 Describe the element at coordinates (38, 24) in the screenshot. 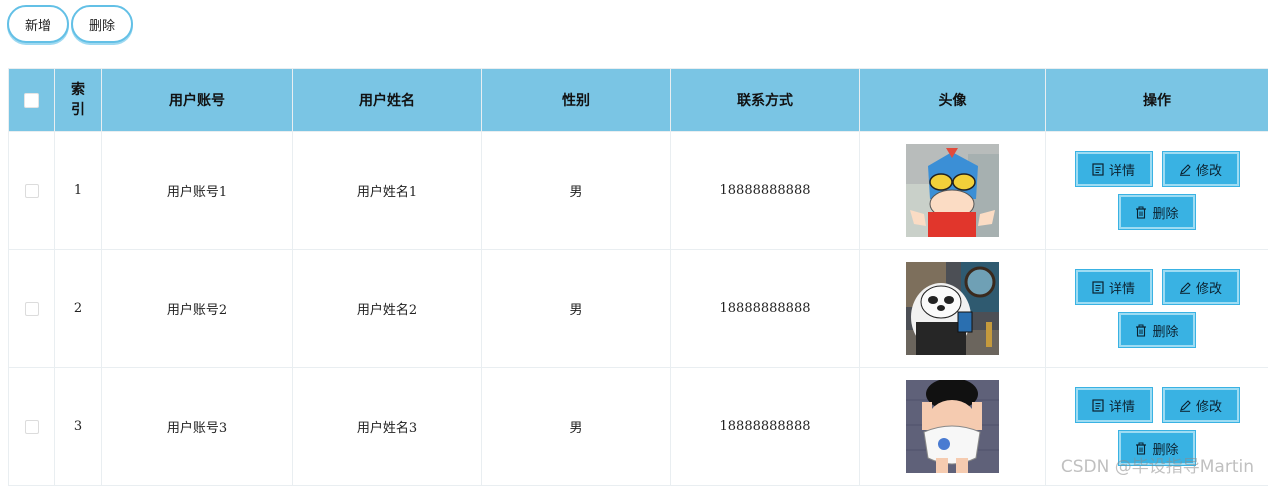

I see `add-button: 新增` at that location.